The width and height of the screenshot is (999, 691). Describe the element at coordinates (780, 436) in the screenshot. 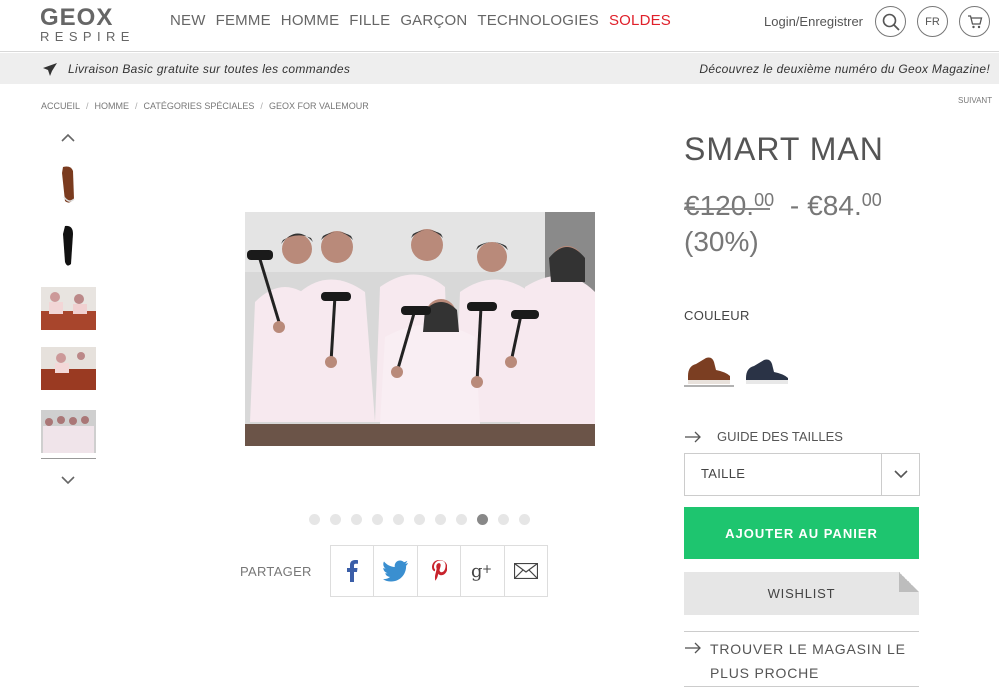

I see `size-guide-label: GUIDE DES TAILLES` at that location.